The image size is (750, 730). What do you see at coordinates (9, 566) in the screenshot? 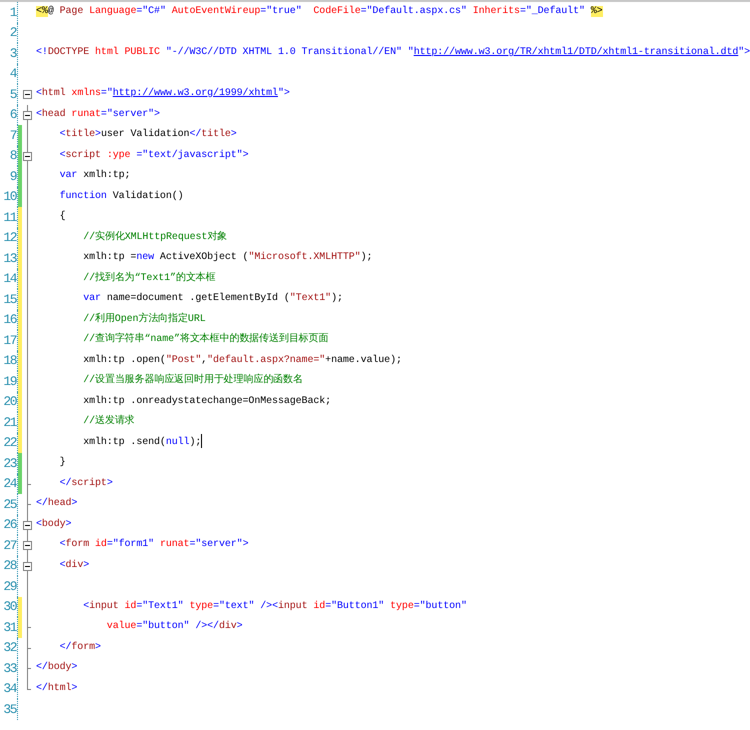
I see `line-number: 28` at bounding box center [9, 566].